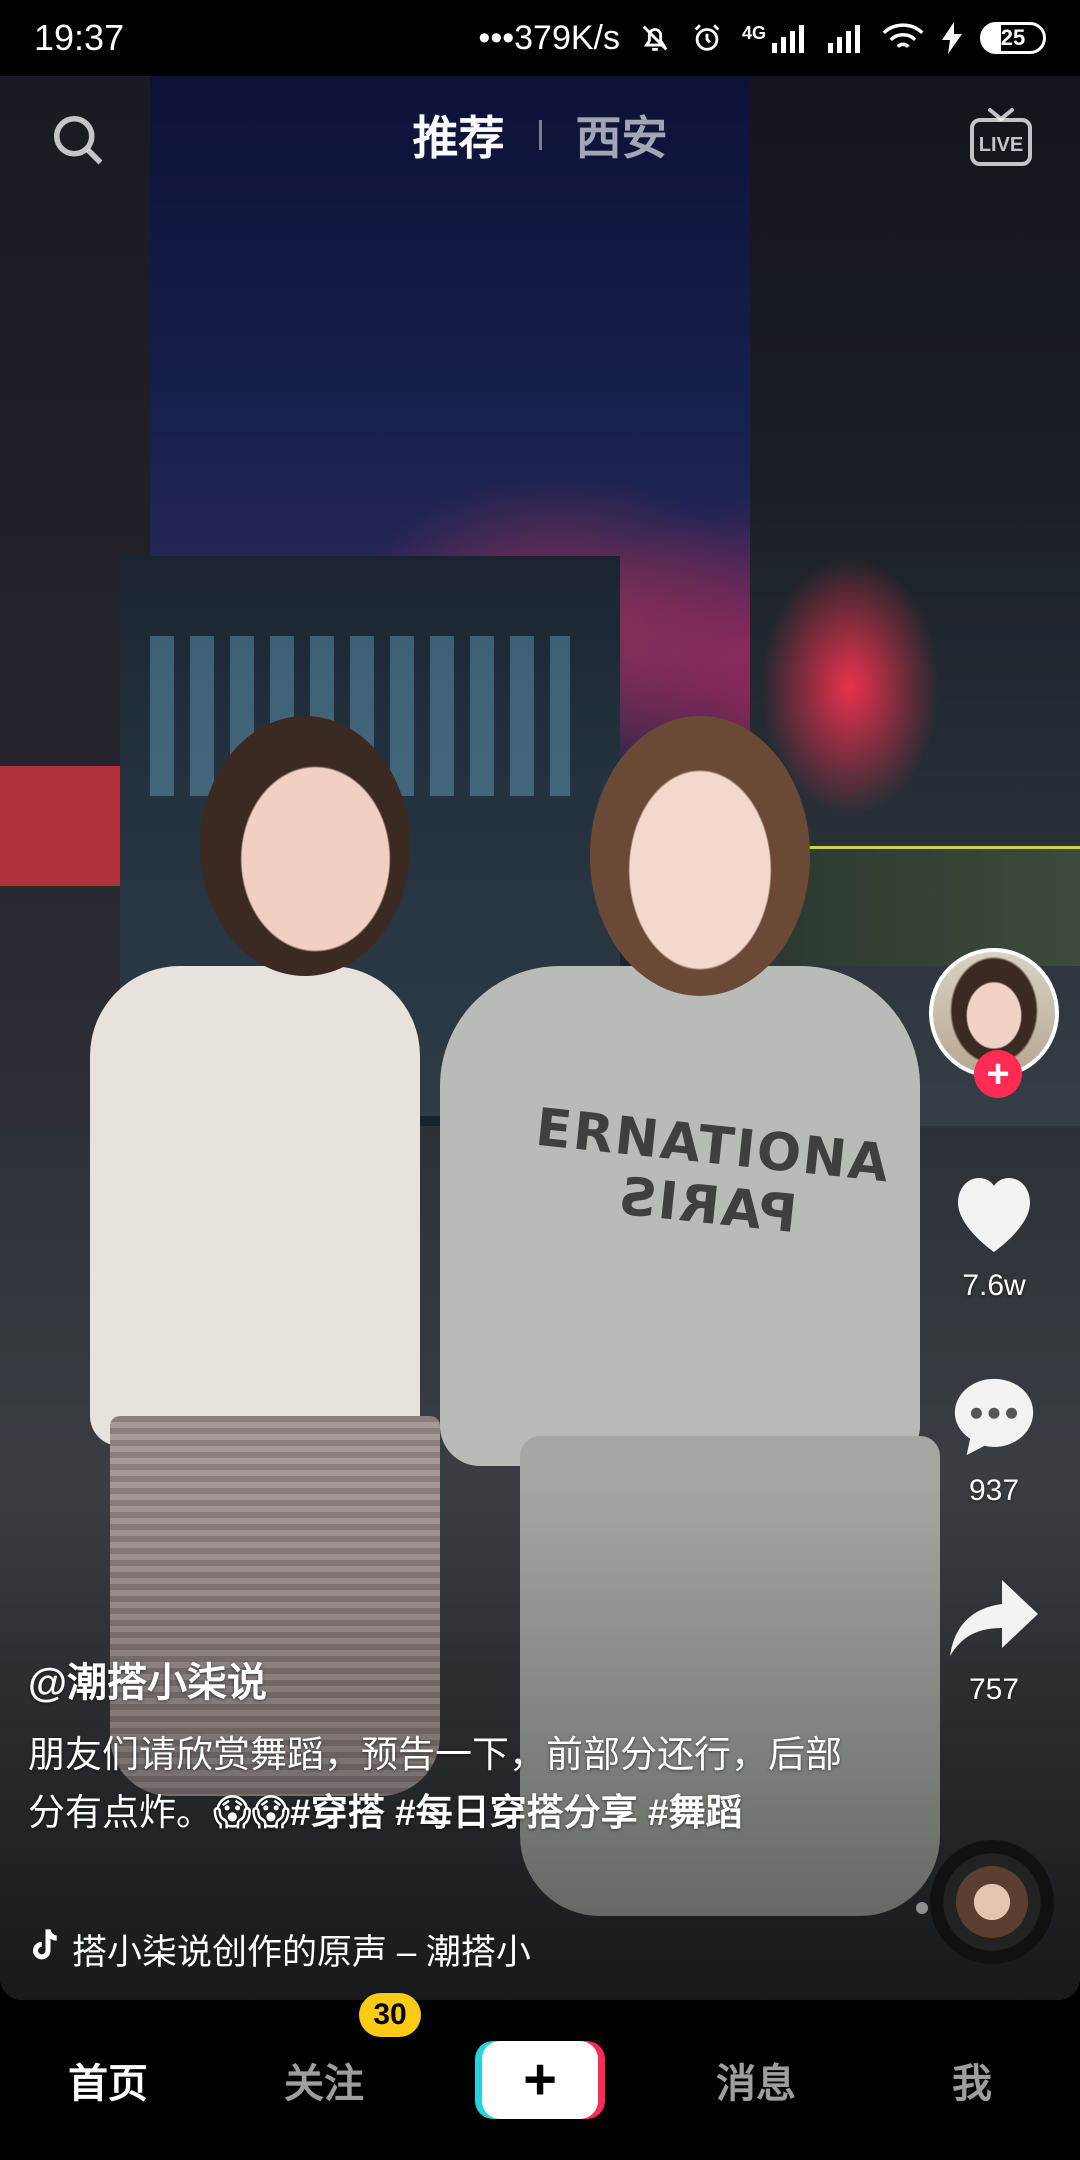  Describe the element at coordinates (994, 1285) in the screenshot. I see `like-count: 7.6w` at that location.